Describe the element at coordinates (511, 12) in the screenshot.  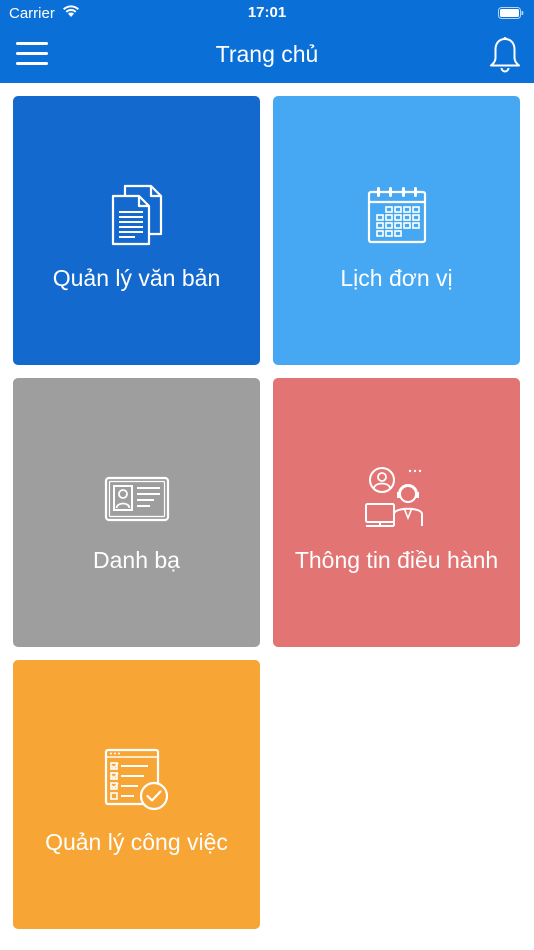
I see `battery-icon` at that location.